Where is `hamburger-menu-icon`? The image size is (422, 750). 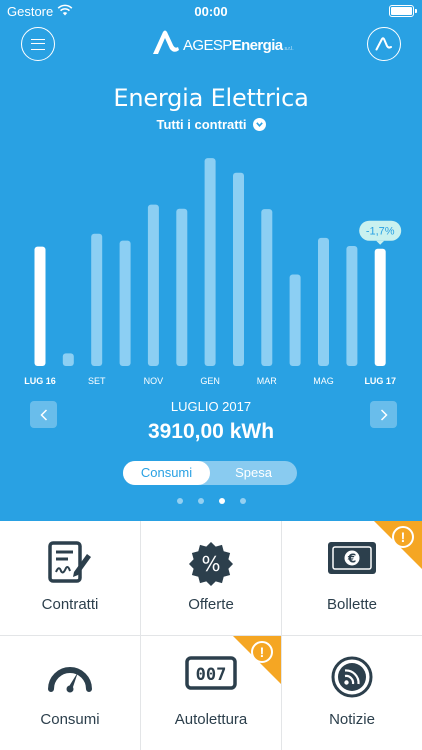 hamburger-menu-icon is located at coordinates (38, 44).